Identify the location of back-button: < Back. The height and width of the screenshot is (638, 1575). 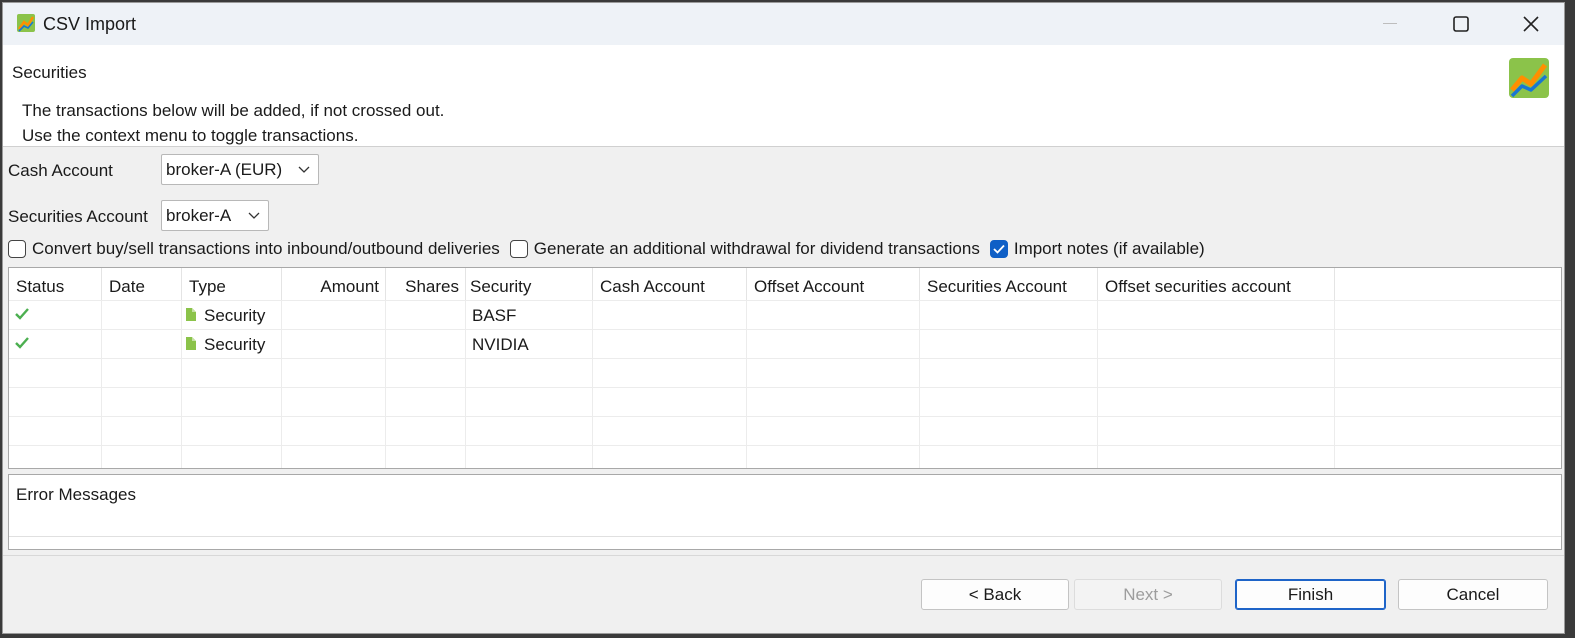
(995, 594).